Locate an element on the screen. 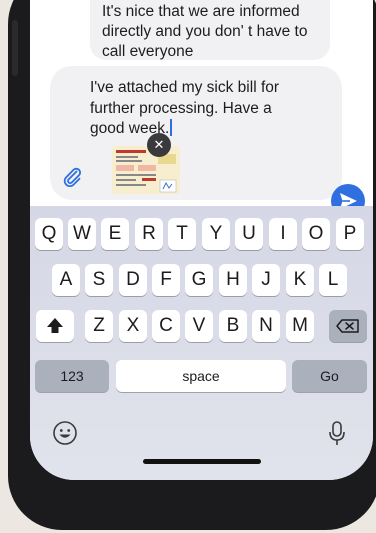 The width and height of the screenshot is (376, 533). shift-key is located at coordinates (55, 326).